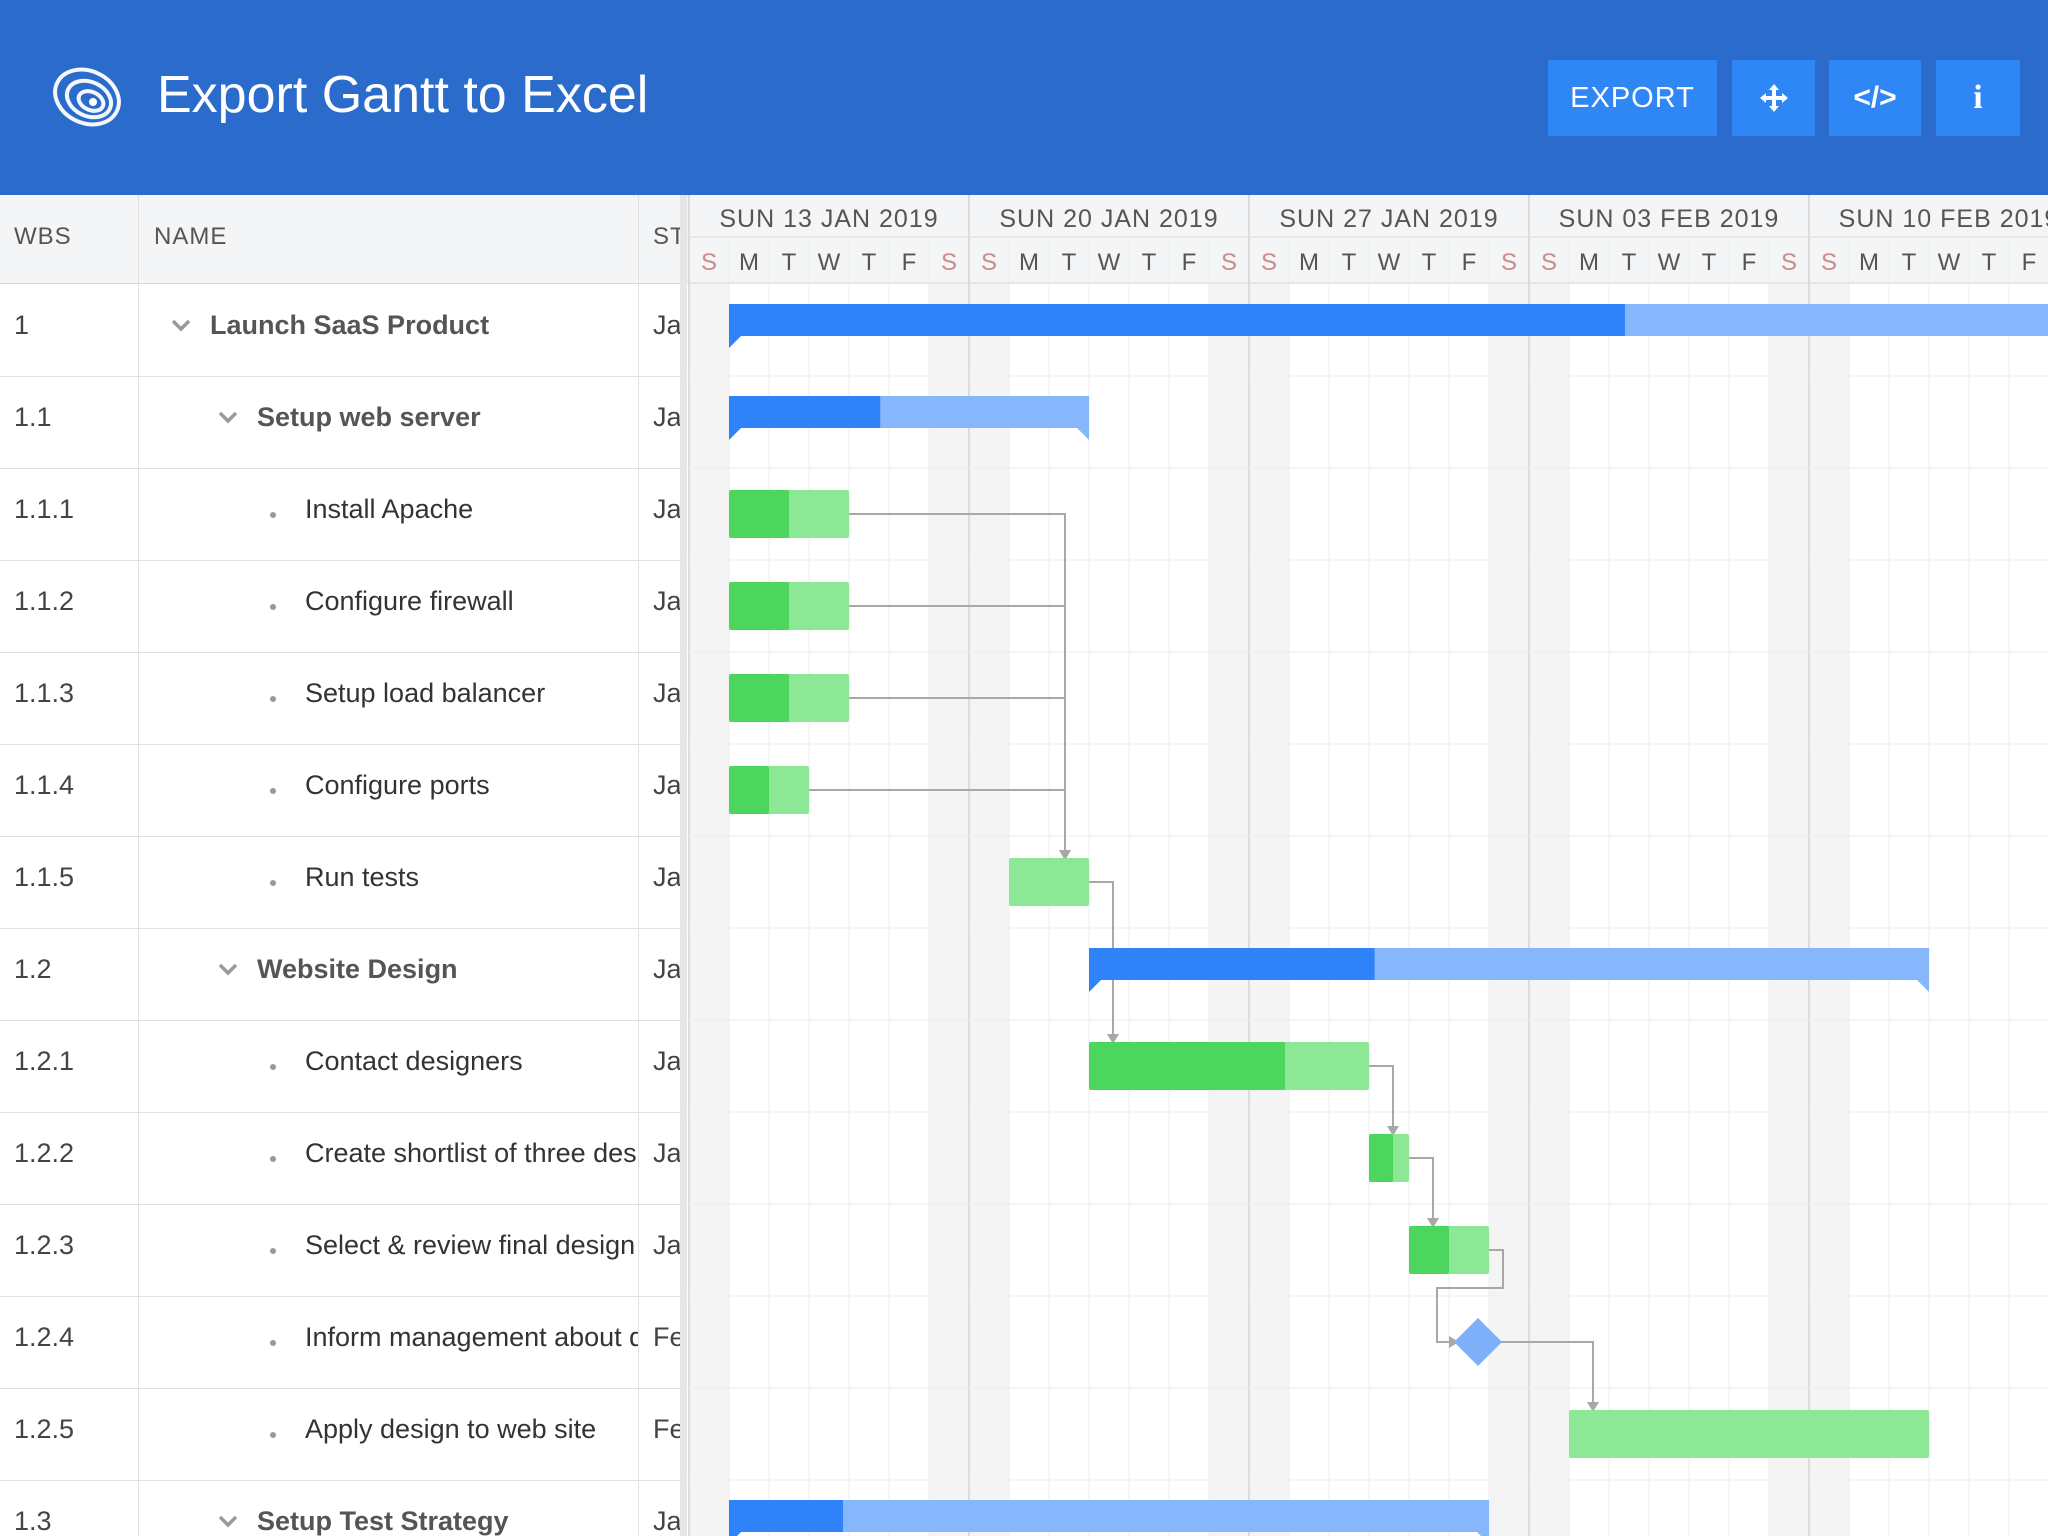  What do you see at coordinates (828, 219) in the screenshot?
I see `week-label: SUN 13 JAN 2019` at bounding box center [828, 219].